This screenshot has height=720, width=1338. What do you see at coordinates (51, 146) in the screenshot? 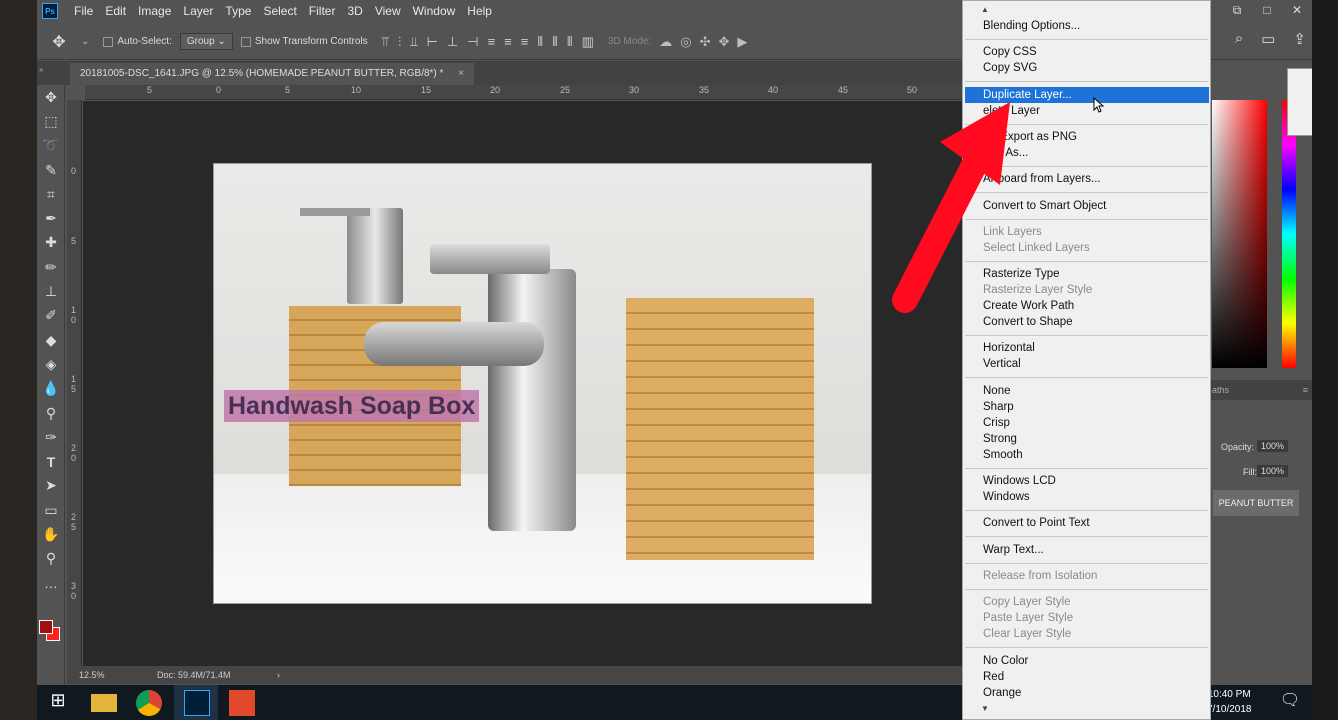
I see `lasso-tool-icon: ➰` at bounding box center [51, 146].